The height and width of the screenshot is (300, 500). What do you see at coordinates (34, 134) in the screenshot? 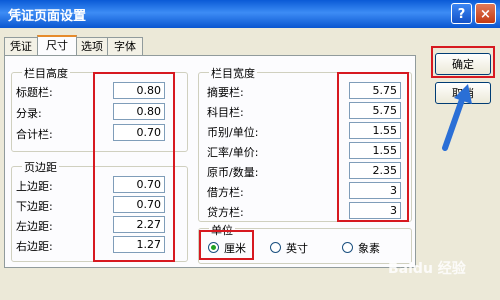
I see `total-row-label: 合计栏:` at bounding box center [34, 134].